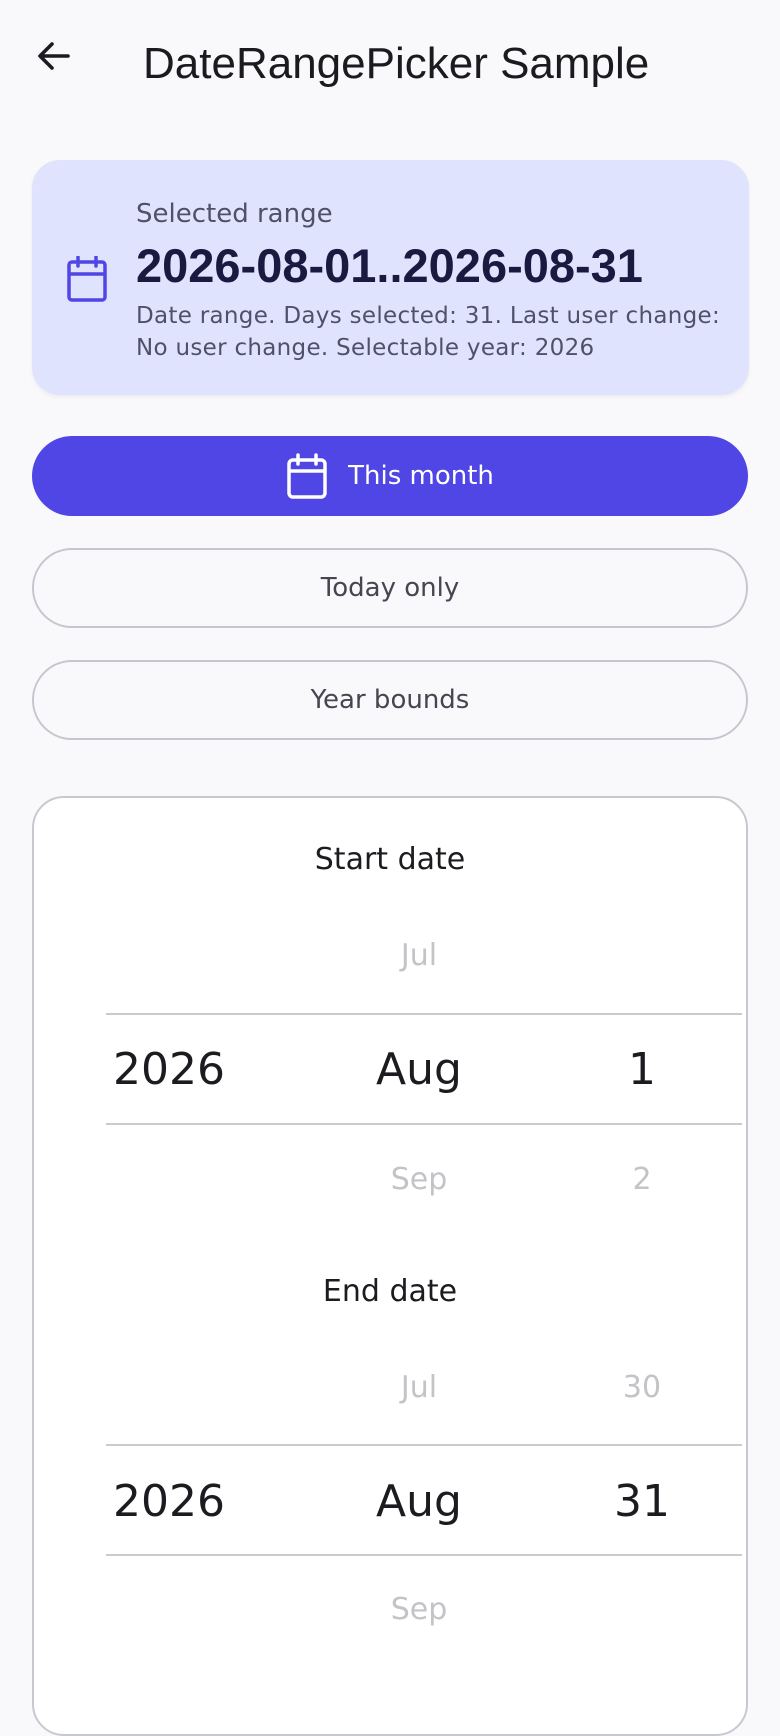 The width and height of the screenshot is (780, 1736). Describe the element at coordinates (642, 1388) in the screenshot. I see `end-day-above: 30` at that location.